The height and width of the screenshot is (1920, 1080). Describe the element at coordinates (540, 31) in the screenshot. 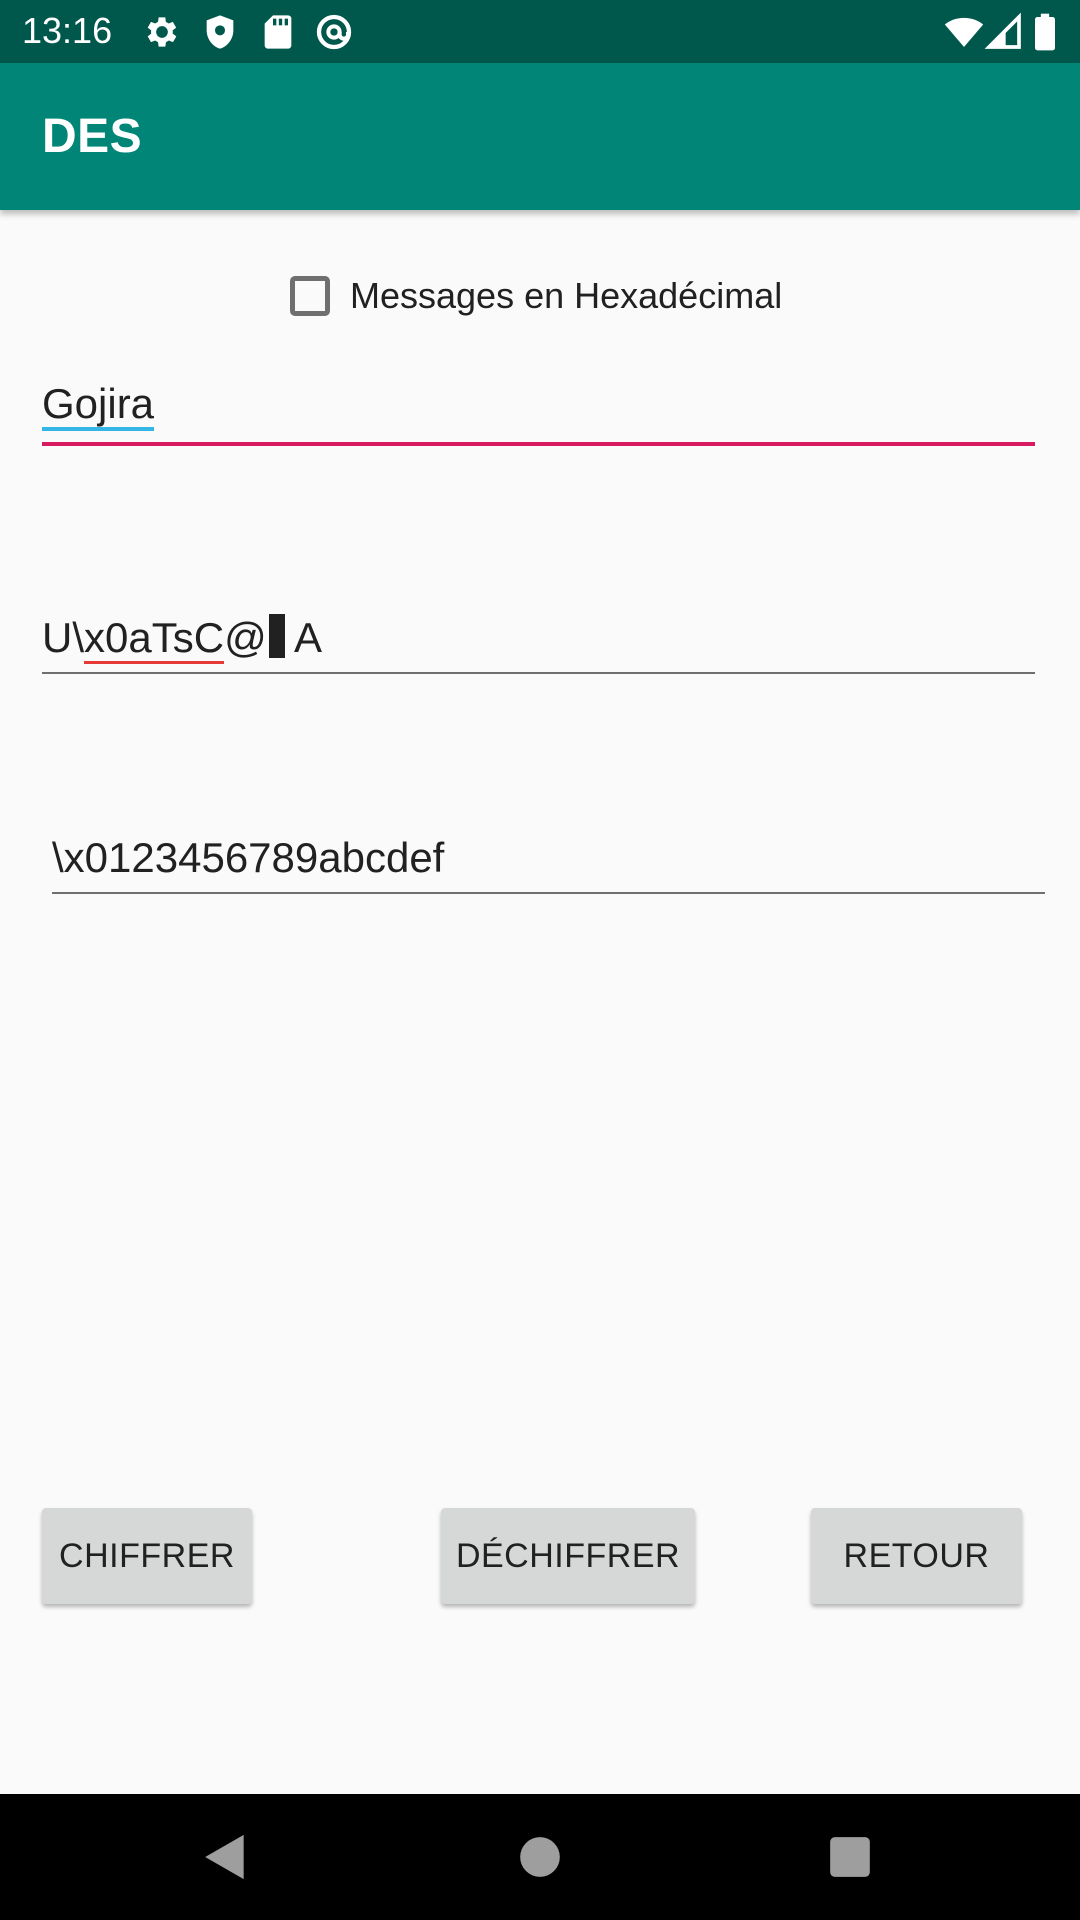

I see `status-bar: 13:16` at that location.